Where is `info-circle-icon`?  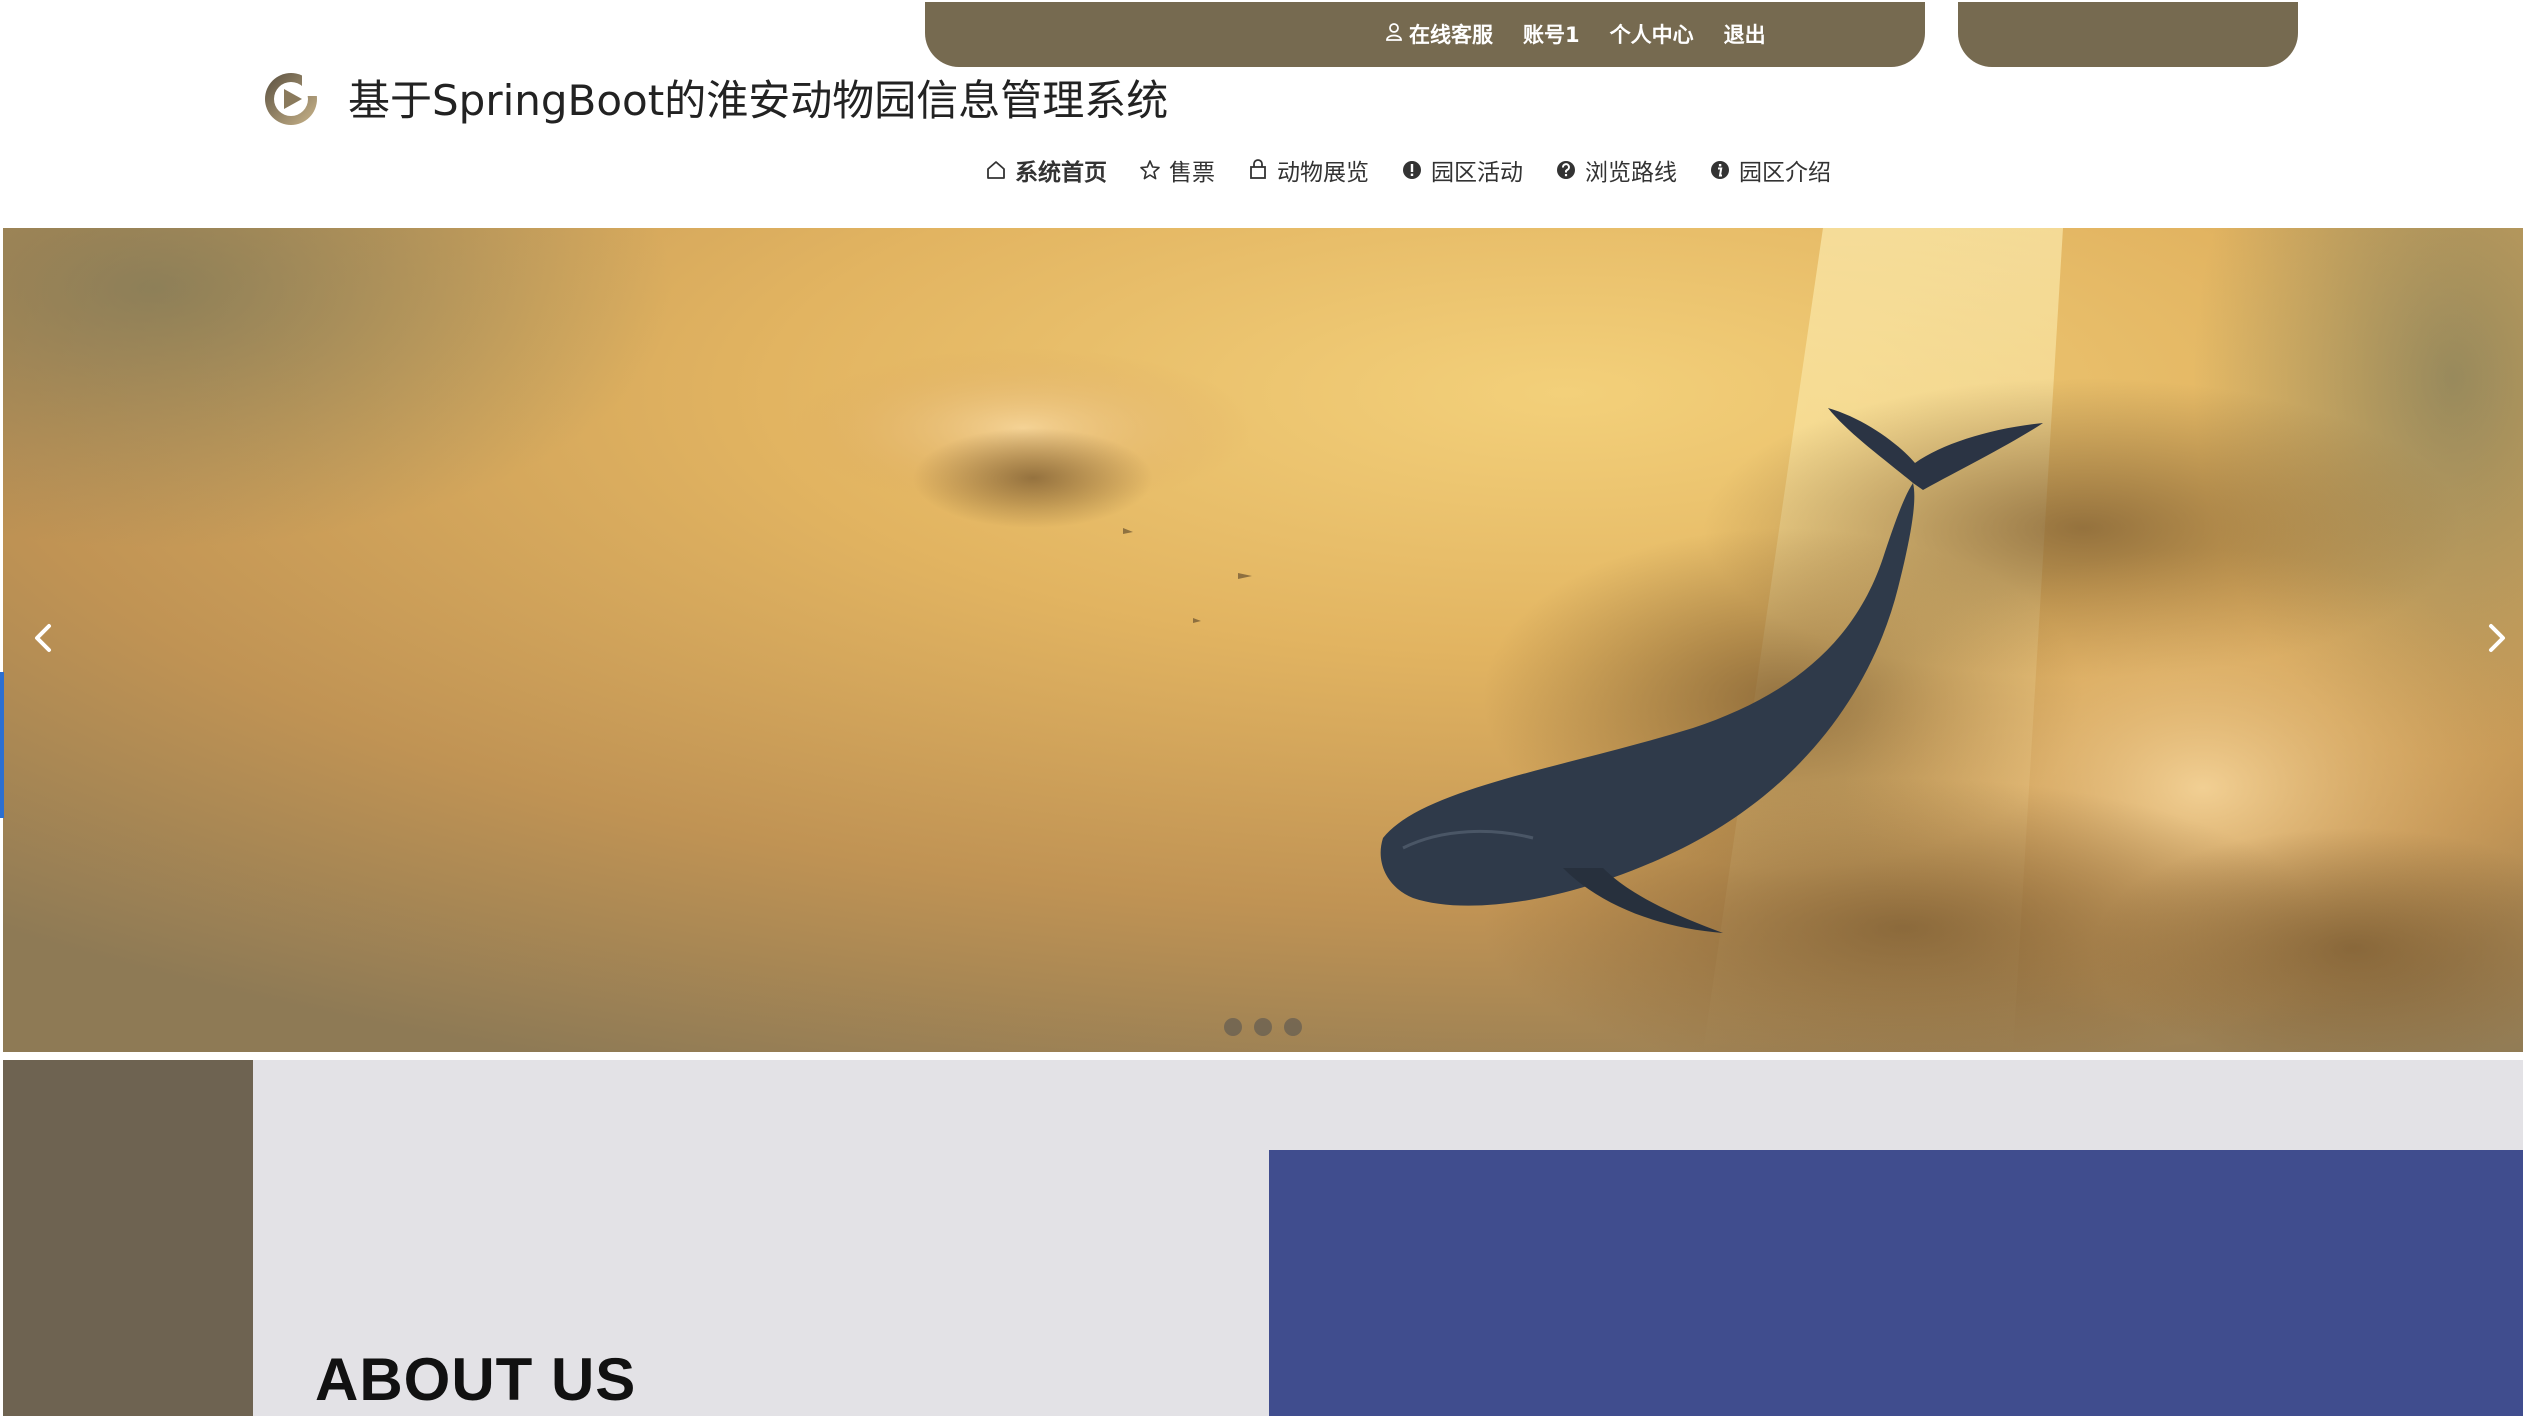
info-circle-icon is located at coordinates (1720, 170).